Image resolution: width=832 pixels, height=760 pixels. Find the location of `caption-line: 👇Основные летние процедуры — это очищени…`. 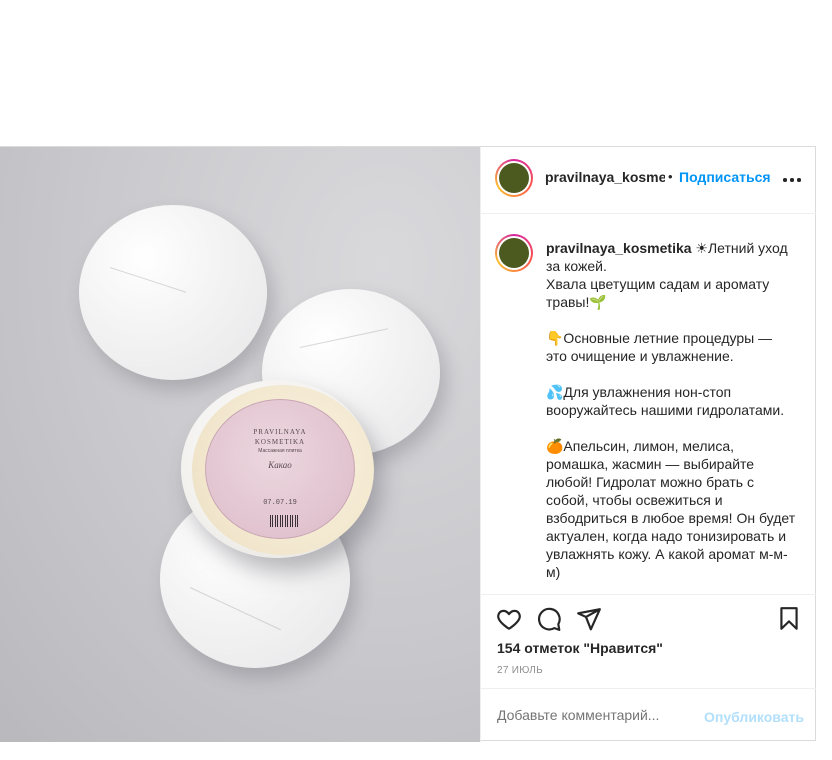

caption-line: 👇Основные летние процедуры — это очищени… is located at coordinates (659, 347).